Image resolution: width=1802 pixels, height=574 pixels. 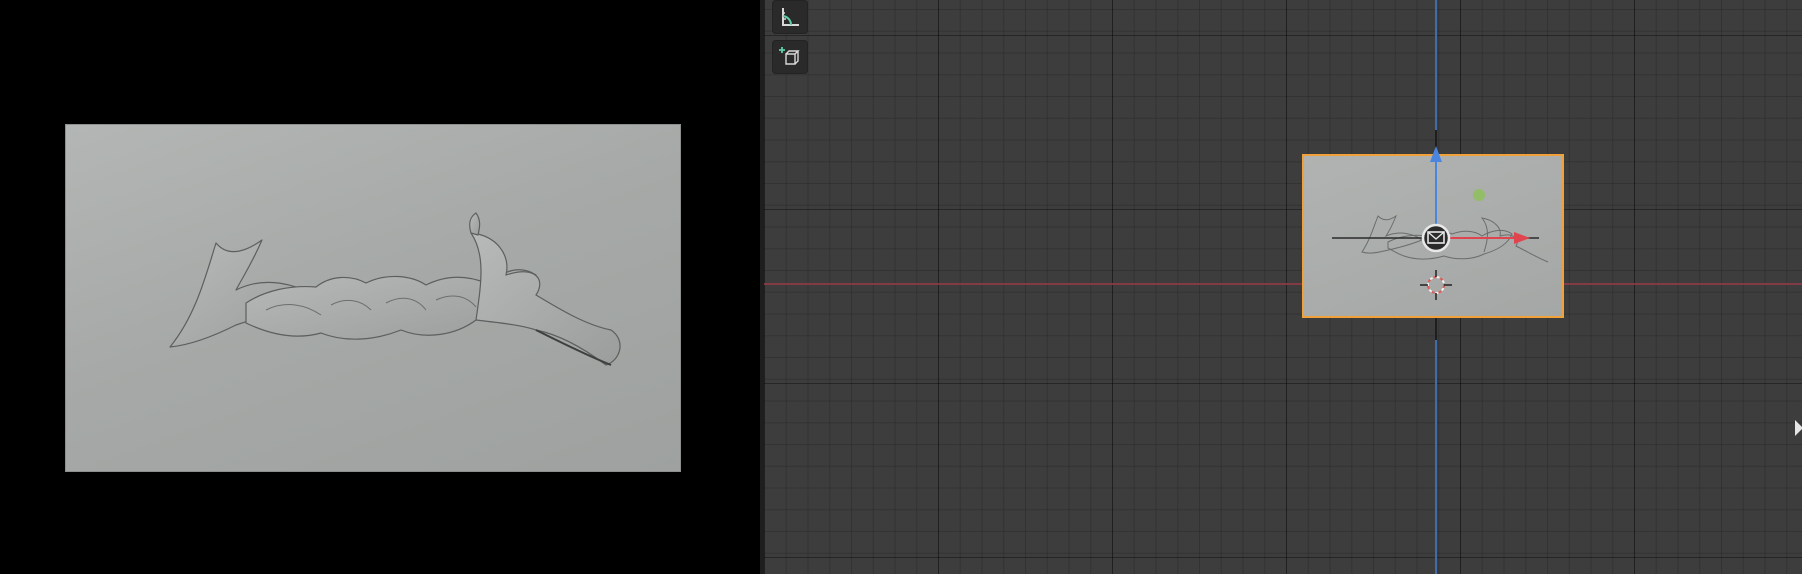 I want to click on measure-tool-button, so click(x=790, y=17).